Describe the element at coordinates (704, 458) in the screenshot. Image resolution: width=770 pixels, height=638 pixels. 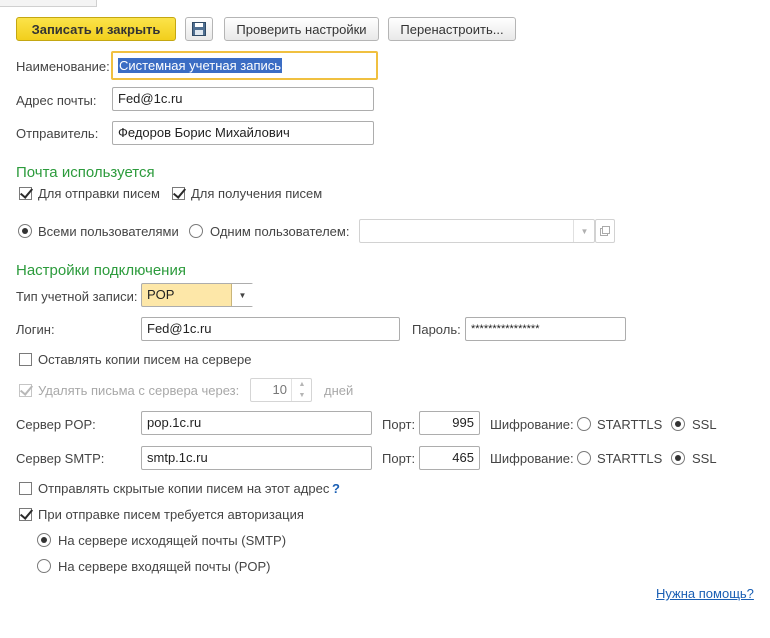
I see `smtp-ssl-label: SSL` at that location.